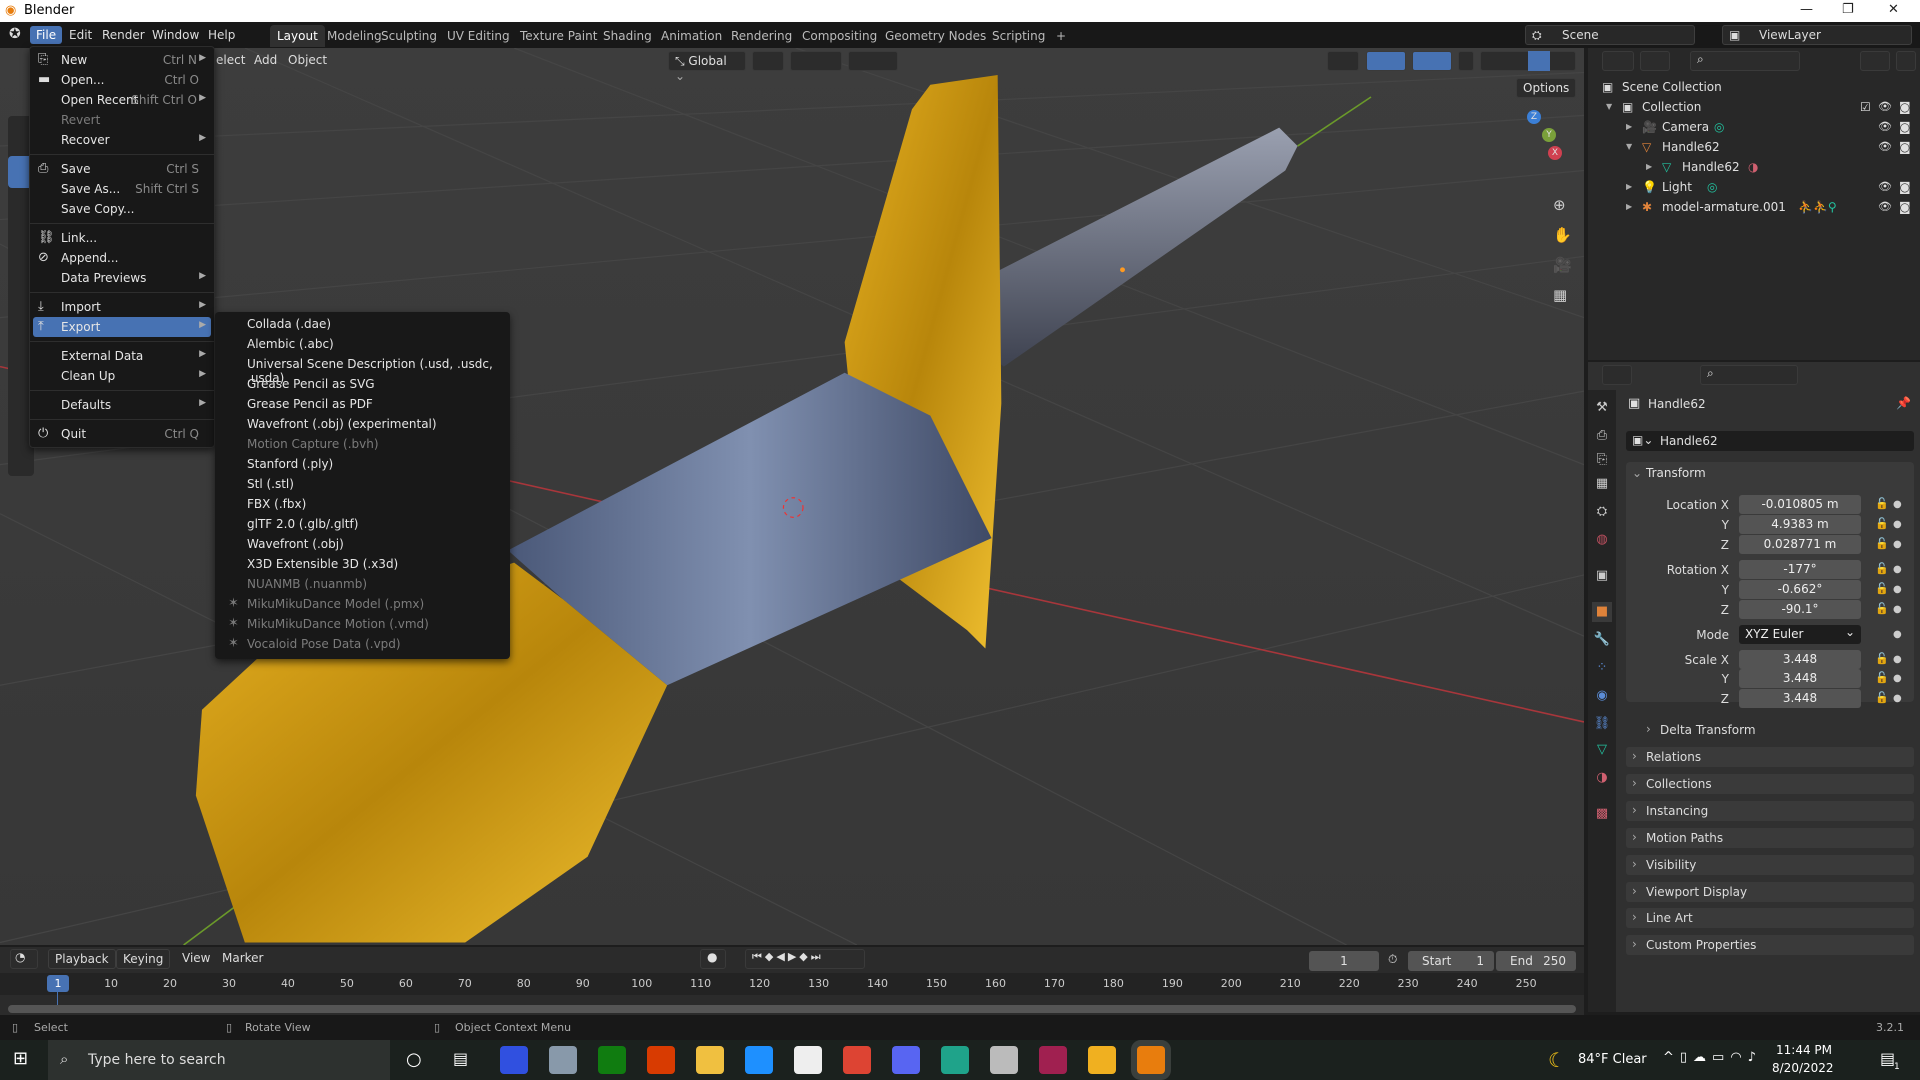  I want to click on menu-render: Render, so click(123, 35).